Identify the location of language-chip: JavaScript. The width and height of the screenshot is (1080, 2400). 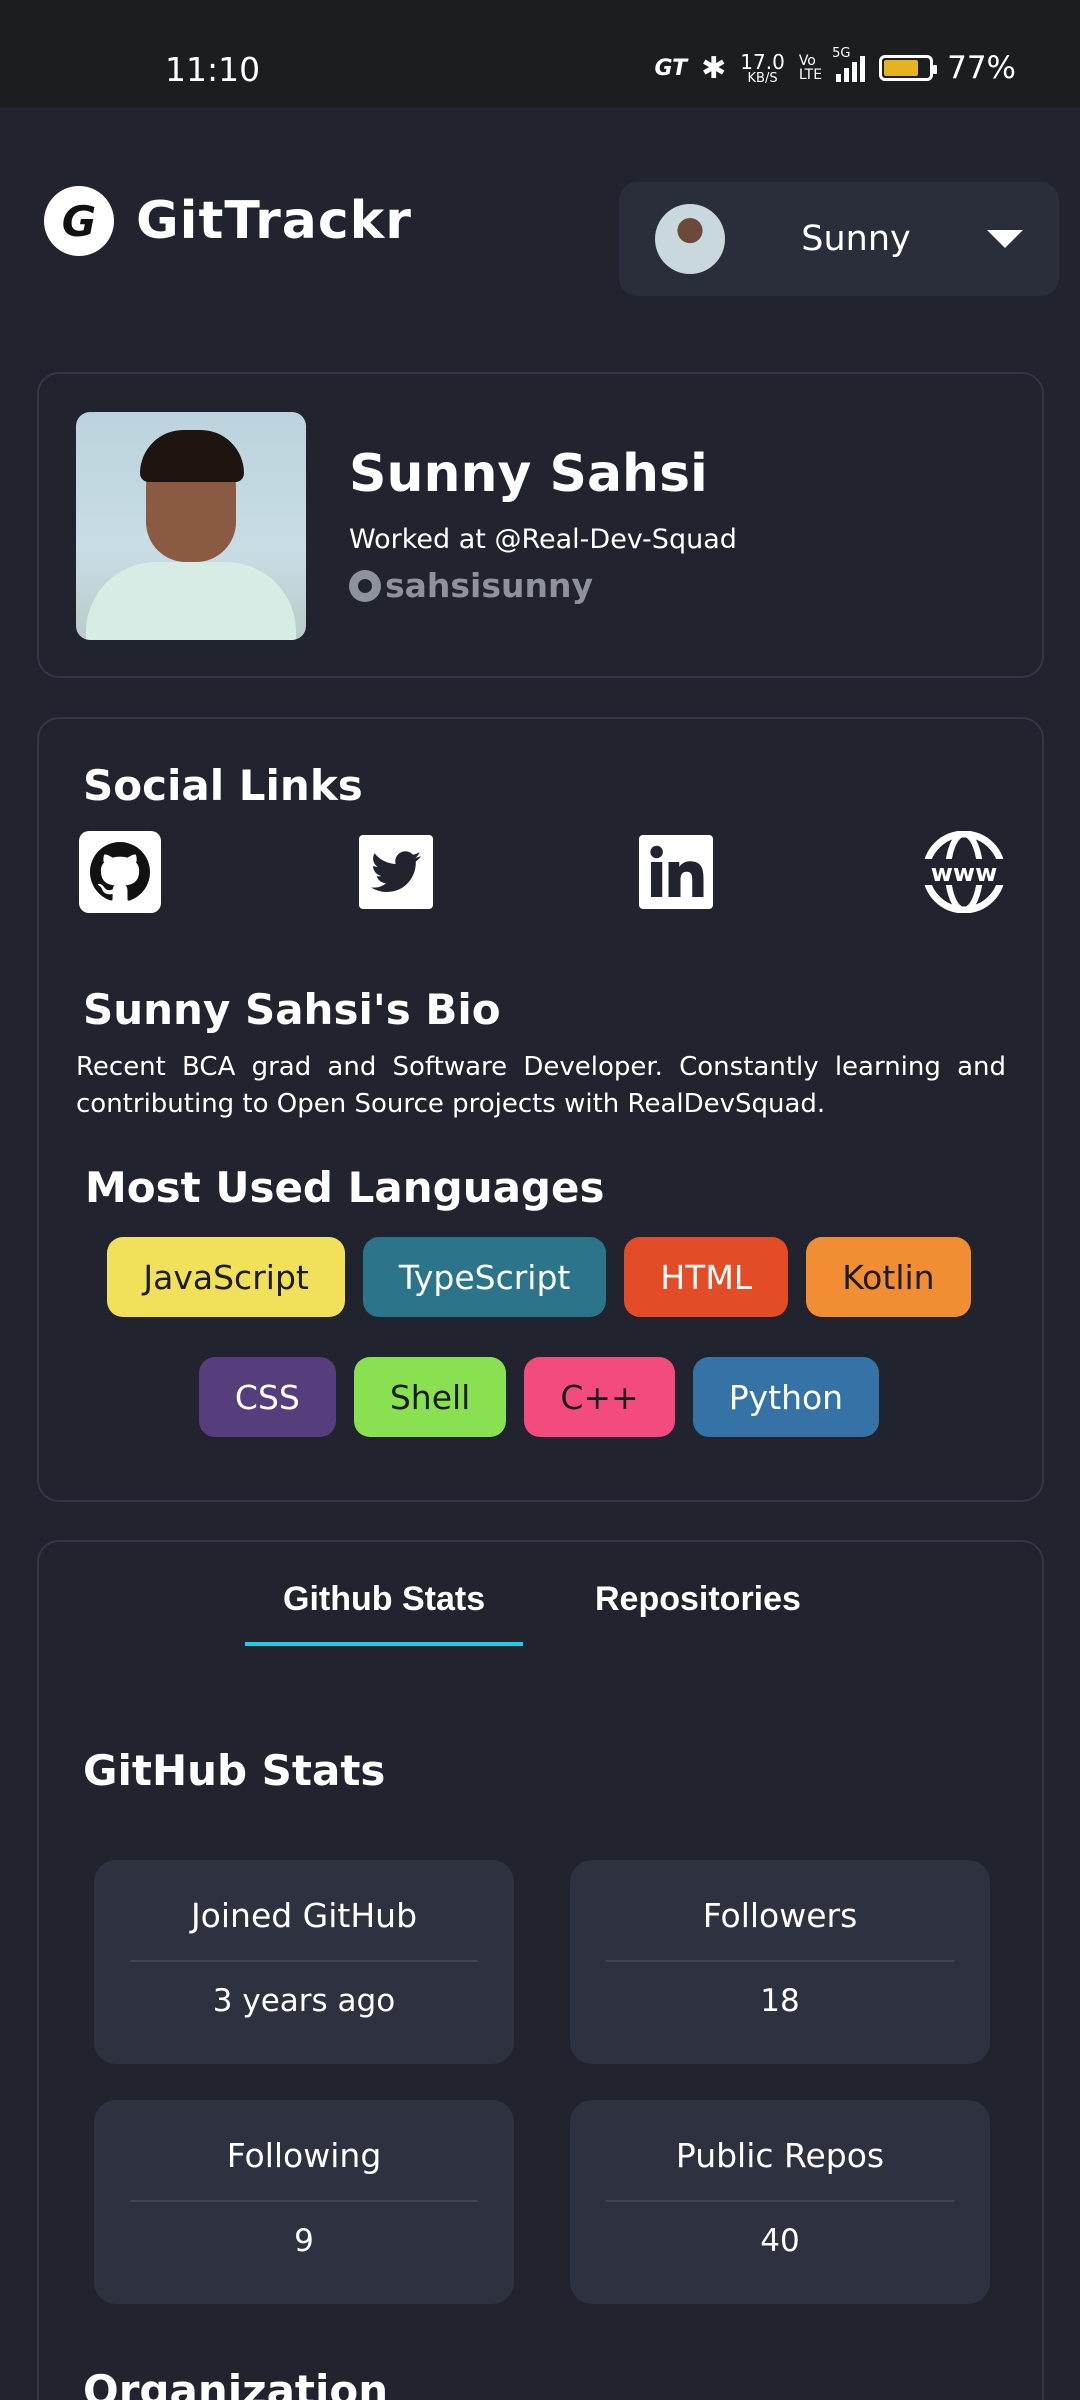
(226, 1277).